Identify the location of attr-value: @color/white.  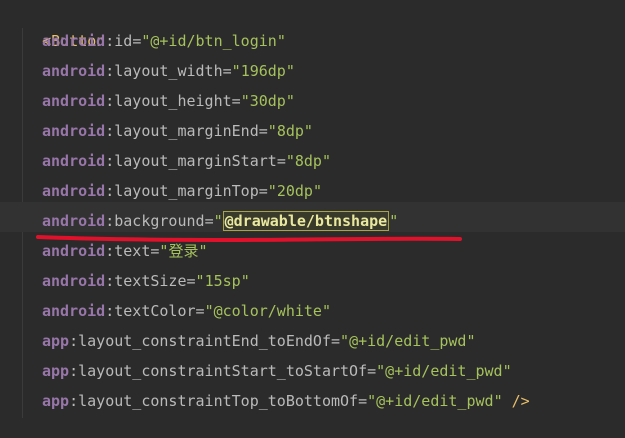
(267, 311).